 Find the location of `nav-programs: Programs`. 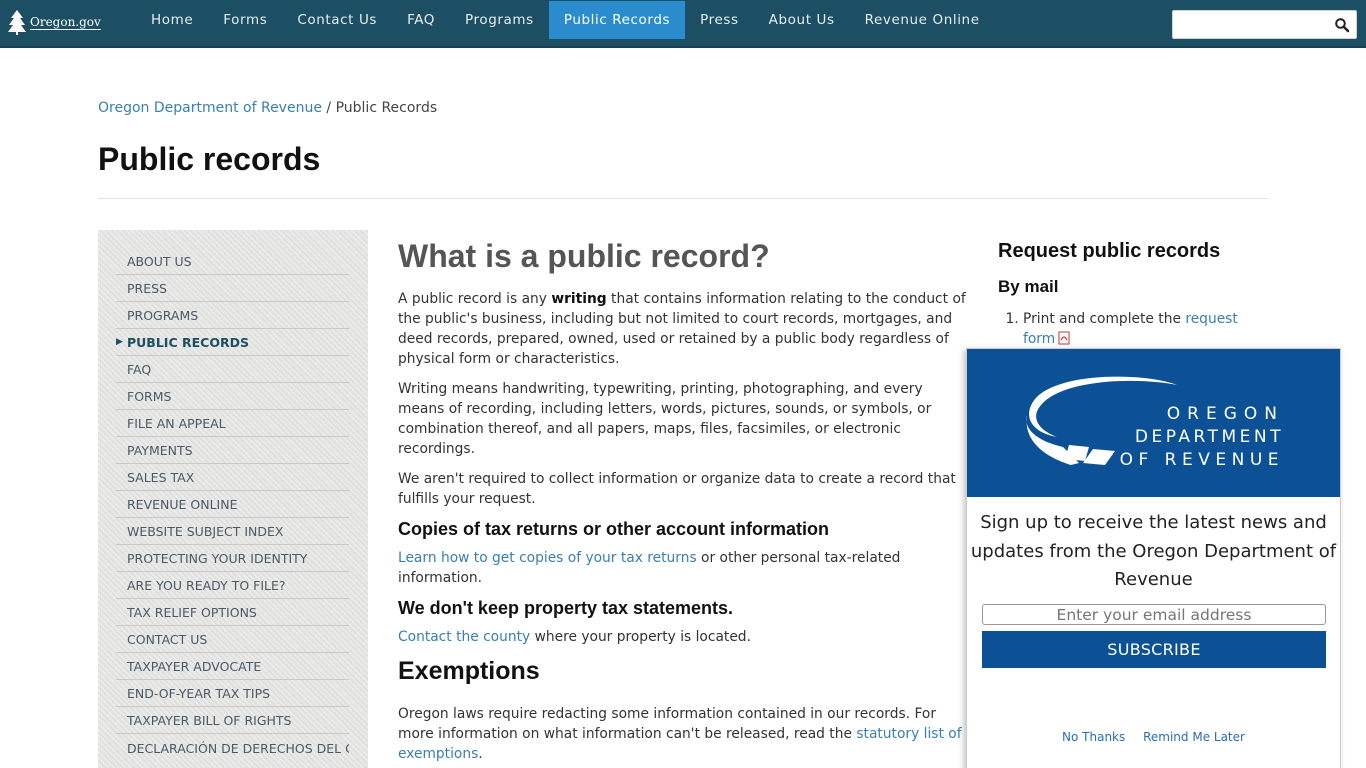

nav-programs: Programs is located at coordinates (499, 20).